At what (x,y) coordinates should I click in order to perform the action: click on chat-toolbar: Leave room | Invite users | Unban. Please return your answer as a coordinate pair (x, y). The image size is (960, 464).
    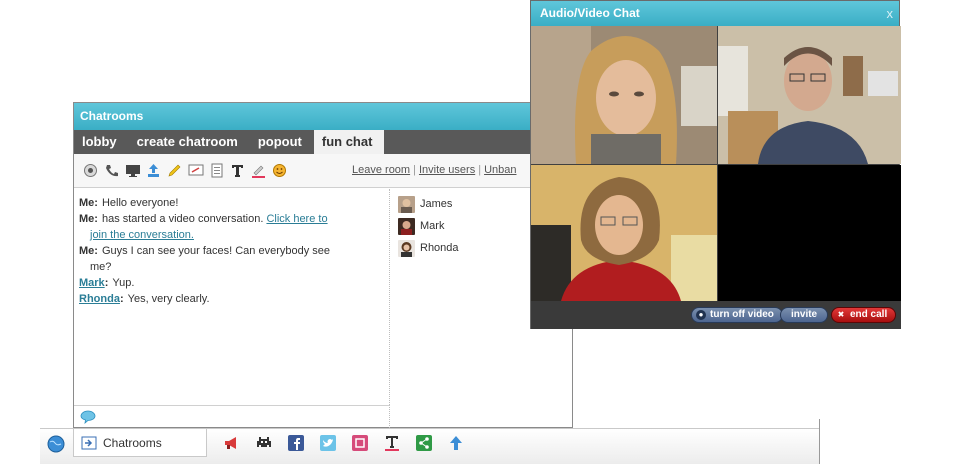
    Looking at the image, I should click on (323, 171).